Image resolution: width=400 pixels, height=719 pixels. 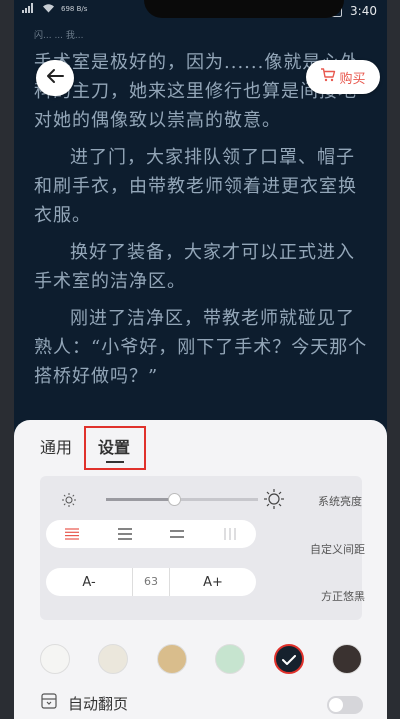 I want to click on brightness-slider-fill, so click(x=140, y=499).